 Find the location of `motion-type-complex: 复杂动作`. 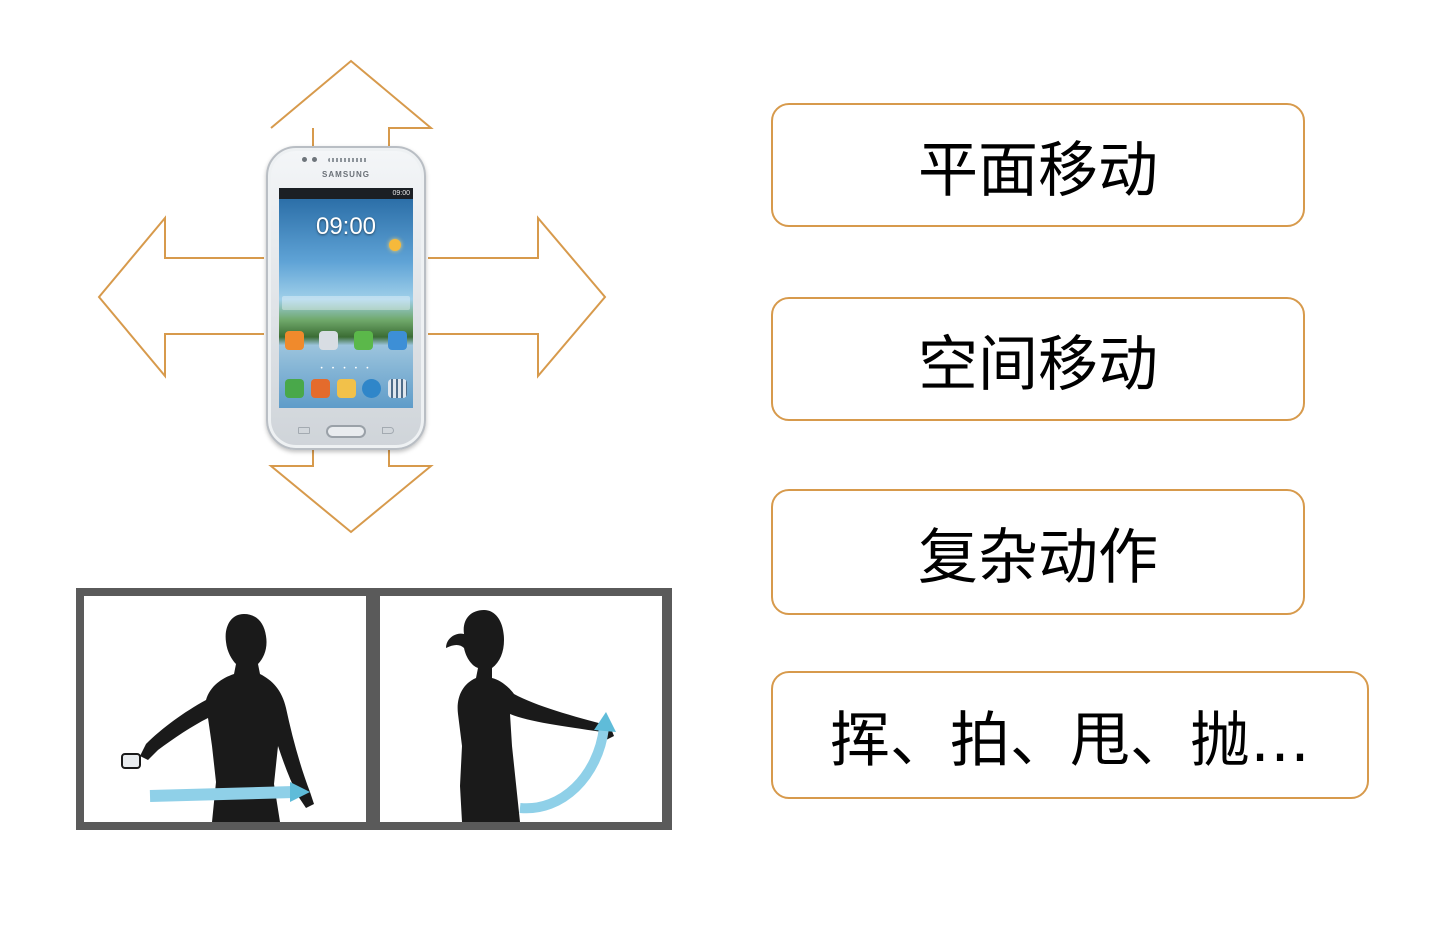

motion-type-complex: 复杂动作 is located at coordinates (1038, 552).